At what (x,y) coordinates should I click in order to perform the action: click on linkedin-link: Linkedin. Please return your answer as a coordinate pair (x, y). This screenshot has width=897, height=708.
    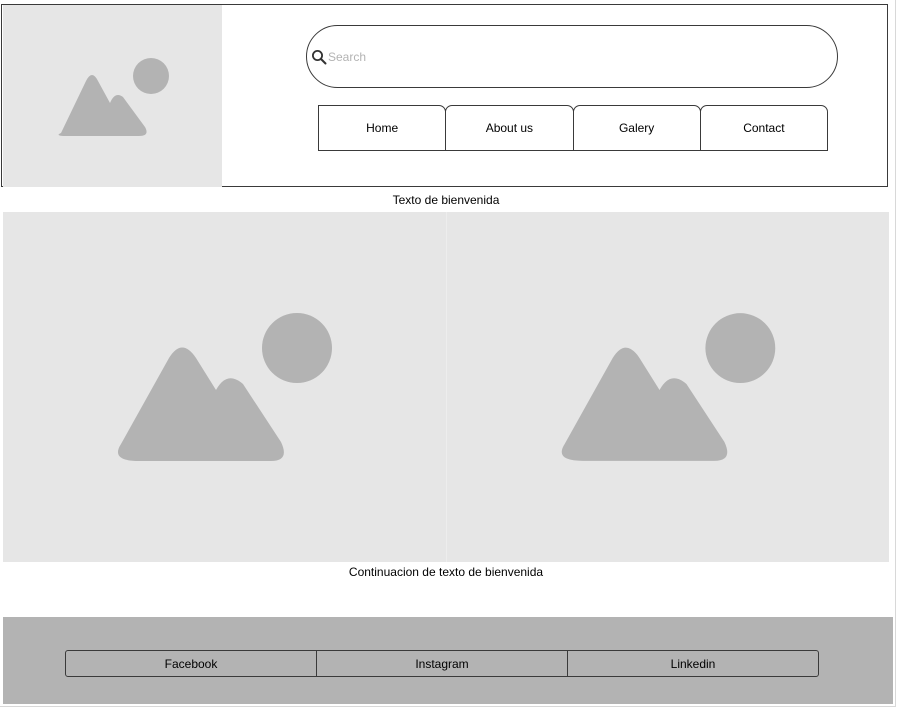
    Looking at the image, I should click on (693, 663).